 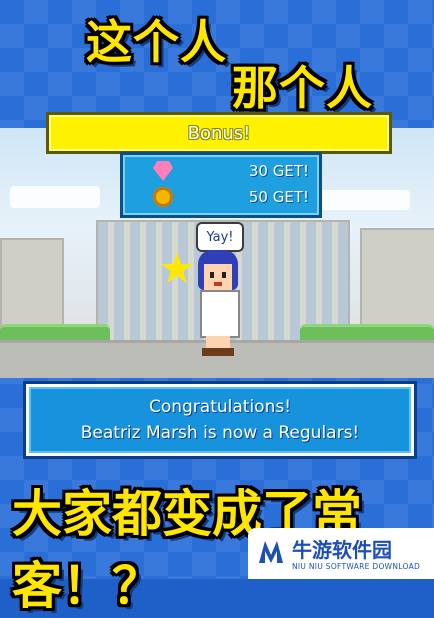 I want to click on gem-amount: 30 GET!, so click(x=278, y=171).